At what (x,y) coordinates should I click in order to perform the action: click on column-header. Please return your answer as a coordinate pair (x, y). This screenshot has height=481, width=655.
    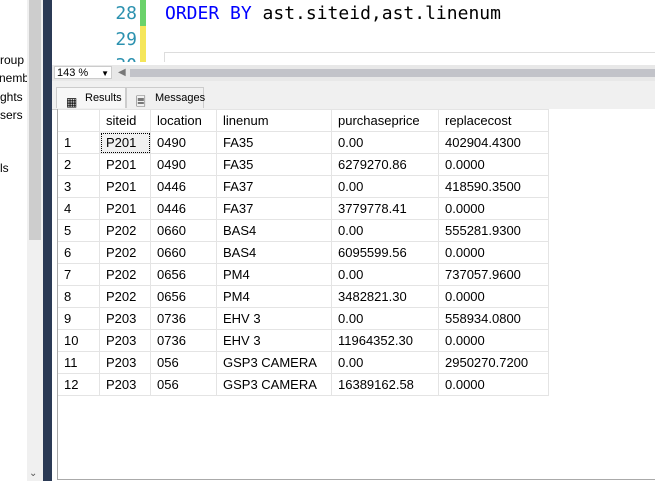
    Looking at the image, I should click on (79, 120).